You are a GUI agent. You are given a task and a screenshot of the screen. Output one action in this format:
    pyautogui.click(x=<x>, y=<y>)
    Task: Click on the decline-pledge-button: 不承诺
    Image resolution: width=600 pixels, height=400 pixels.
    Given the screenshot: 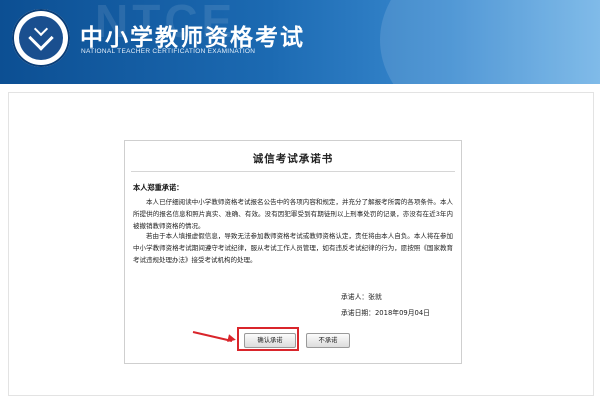 What is the action you would take?
    pyautogui.click(x=328, y=340)
    